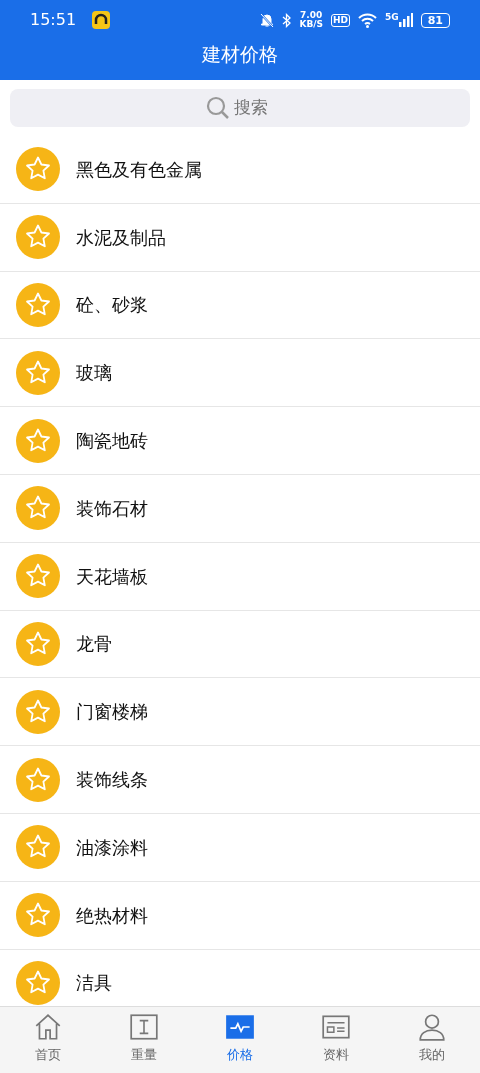 The image size is (480, 1073). Describe the element at coordinates (101, 20) in the screenshot. I see `app-notification-icon` at that location.